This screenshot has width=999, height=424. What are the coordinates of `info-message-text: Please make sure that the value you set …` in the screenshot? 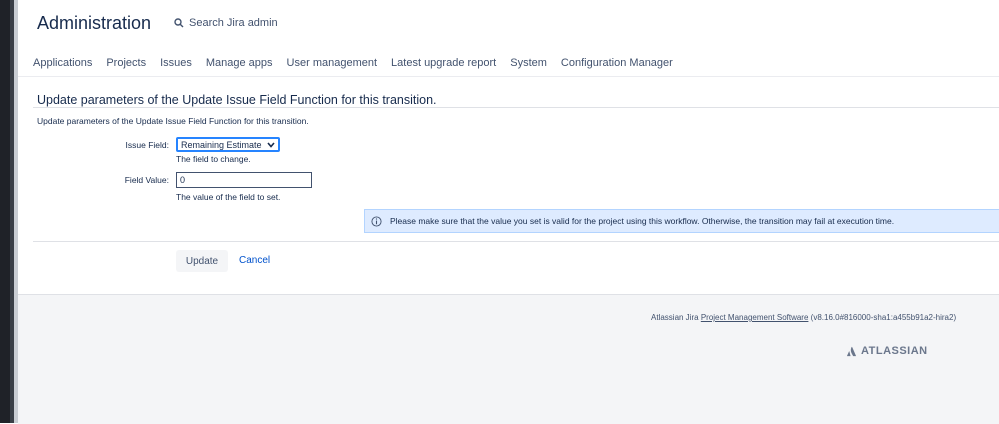 It's located at (642, 221).